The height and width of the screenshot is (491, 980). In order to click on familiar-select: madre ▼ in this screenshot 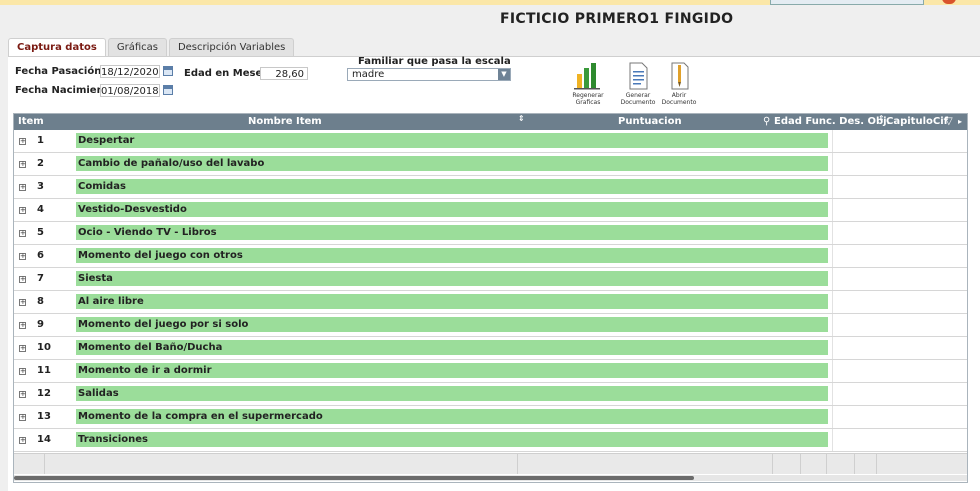, I will do `click(429, 74)`.